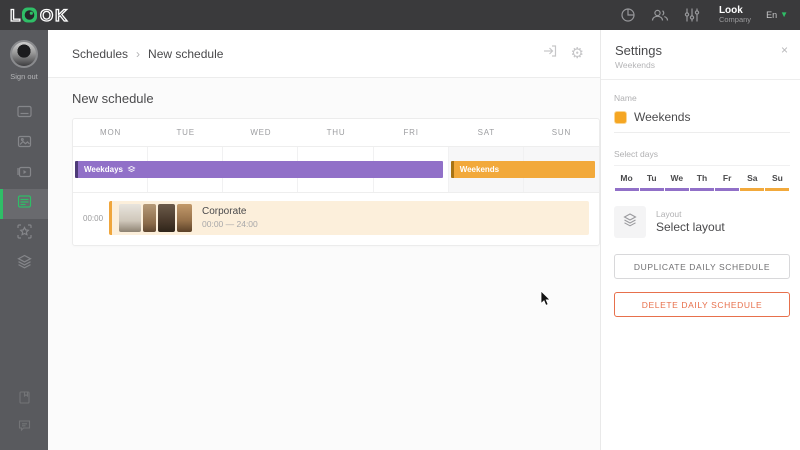 This screenshot has width=800, height=450. I want to click on sidebar-item-images, so click(24, 144).